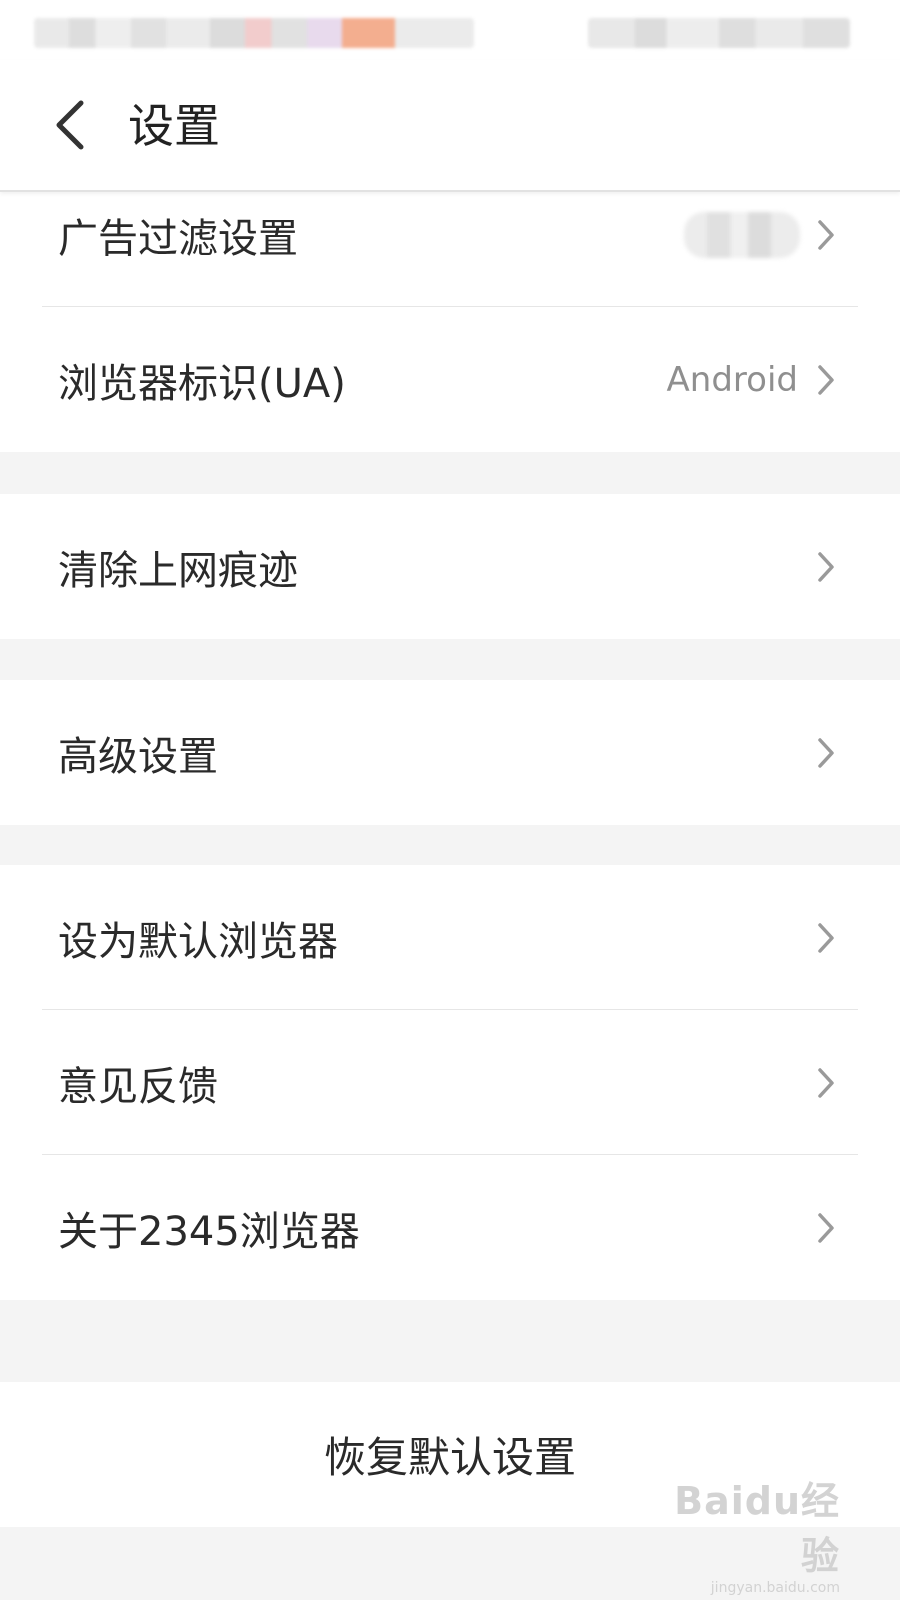  What do you see at coordinates (732, 379) in the screenshot?
I see `user-agent-value: Android` at bounding box center [732, 379].